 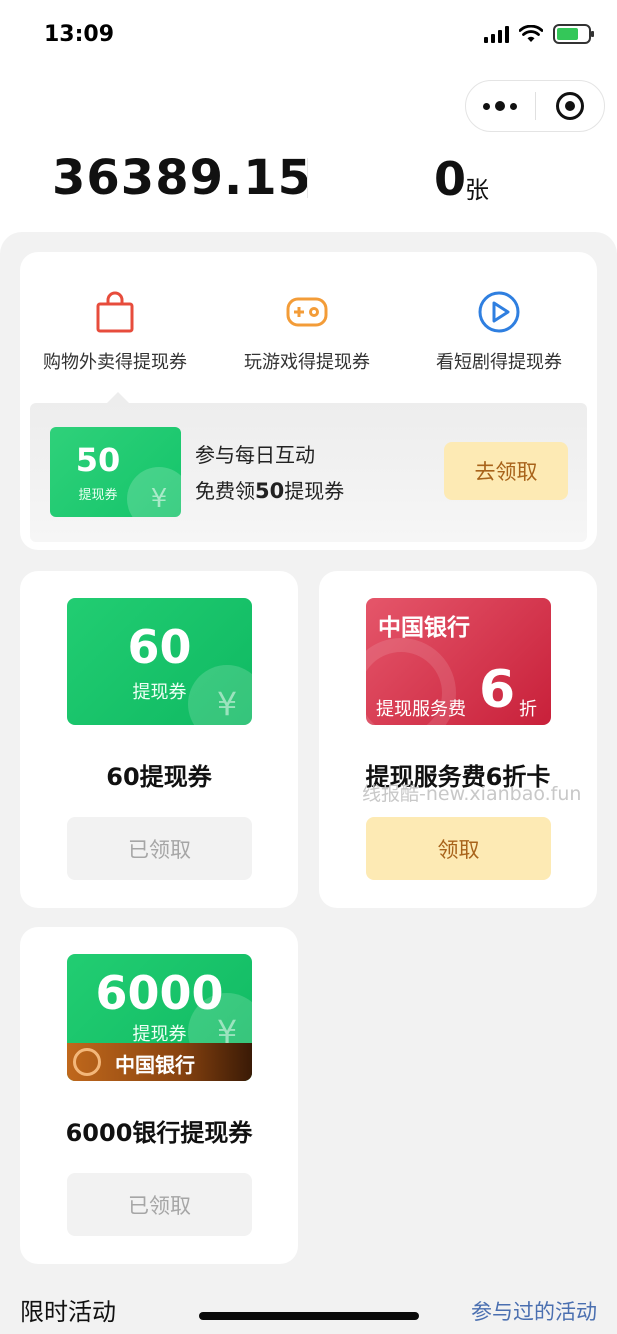 I want to click on promo-text-line1: 参与每日互动, so click(x=255, y=455).